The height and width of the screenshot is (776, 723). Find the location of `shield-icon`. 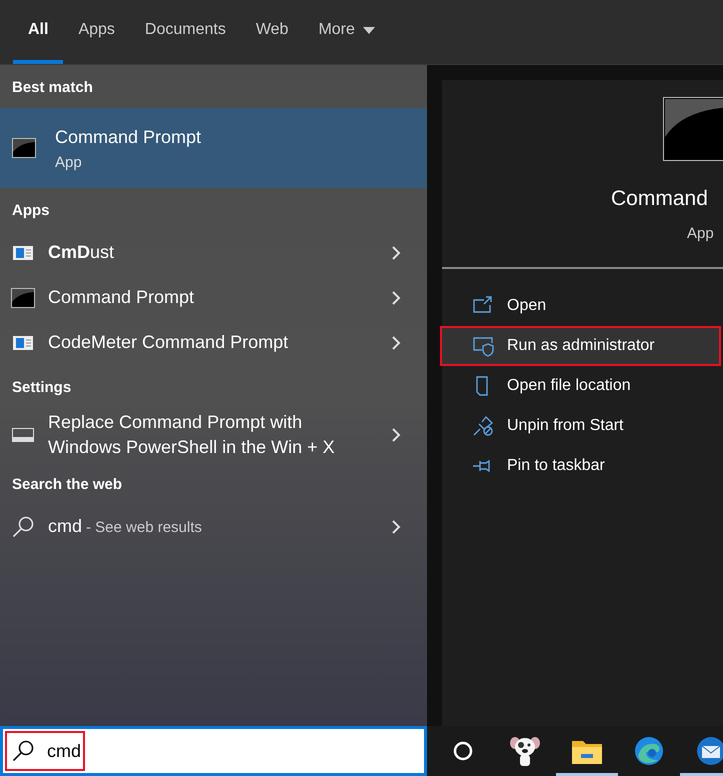

shield-icon is located at coordinates (483, 346).